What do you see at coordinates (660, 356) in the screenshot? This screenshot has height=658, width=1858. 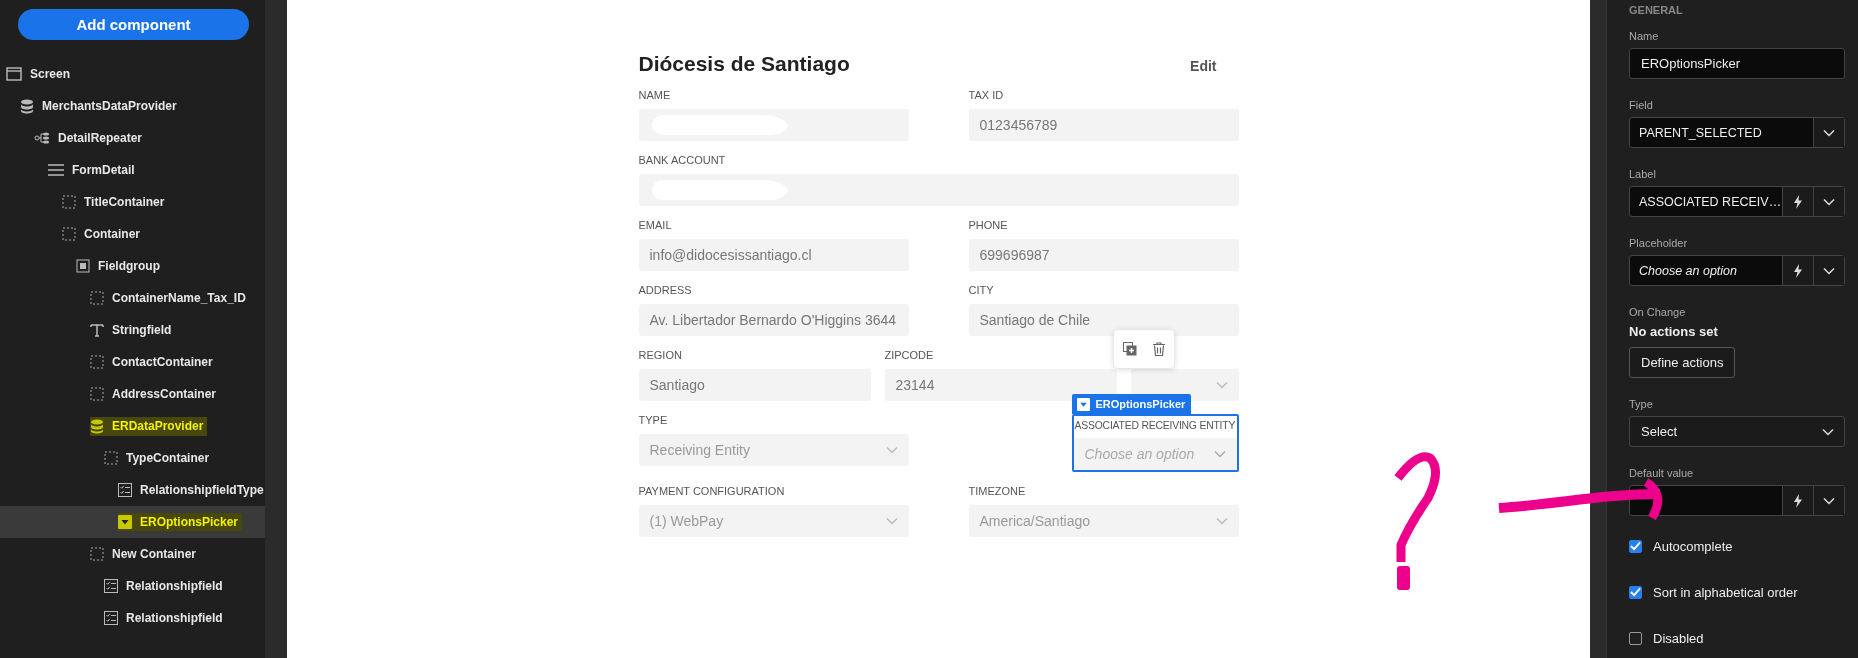 I see `field-label: REGION` at bounding box center [660, 356].